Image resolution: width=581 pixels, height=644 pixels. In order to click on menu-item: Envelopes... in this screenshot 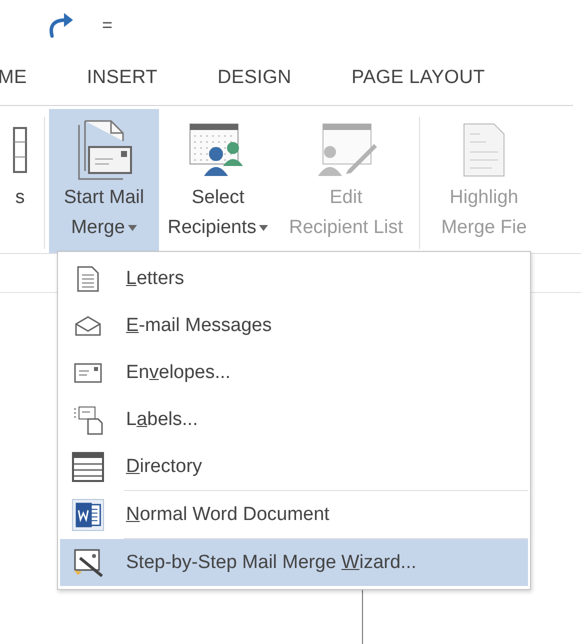, I will do `click(294, 372)`.